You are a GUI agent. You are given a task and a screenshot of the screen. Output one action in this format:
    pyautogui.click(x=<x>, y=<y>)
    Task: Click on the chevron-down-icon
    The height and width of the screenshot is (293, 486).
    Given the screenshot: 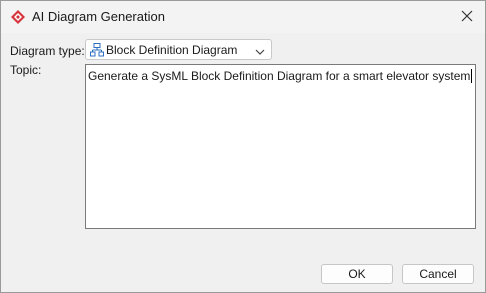 What is the action you would take?
    pyautogui.click(x=260, y=50)
    